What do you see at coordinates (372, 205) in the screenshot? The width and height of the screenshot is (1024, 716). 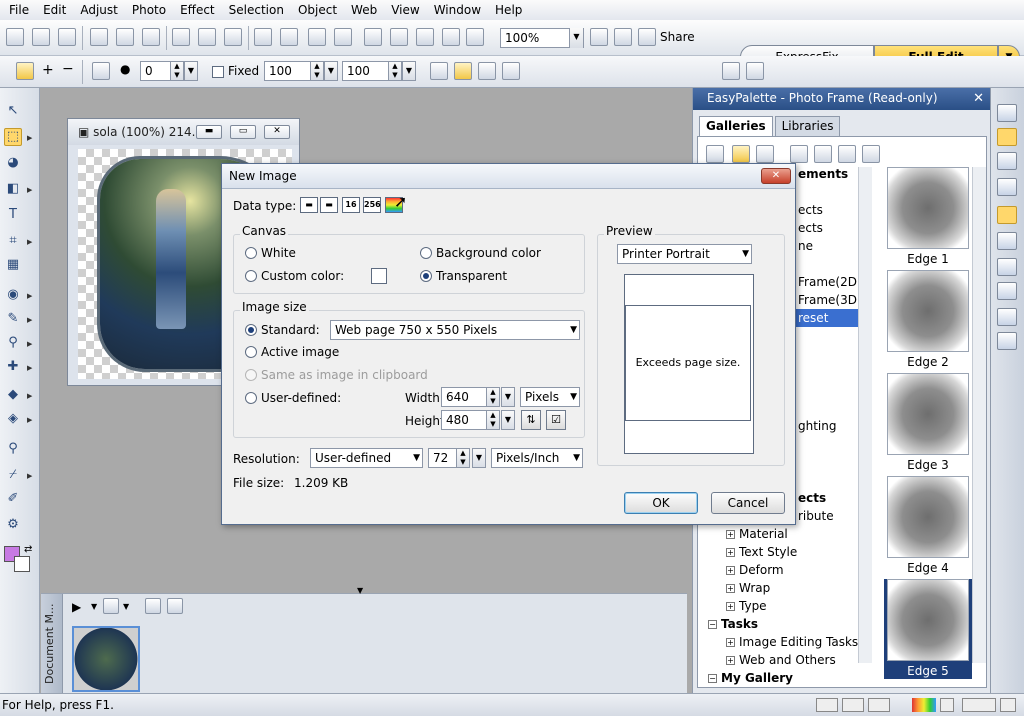 I see `data-type-256-button: 256` at bounding box center [372, 205].